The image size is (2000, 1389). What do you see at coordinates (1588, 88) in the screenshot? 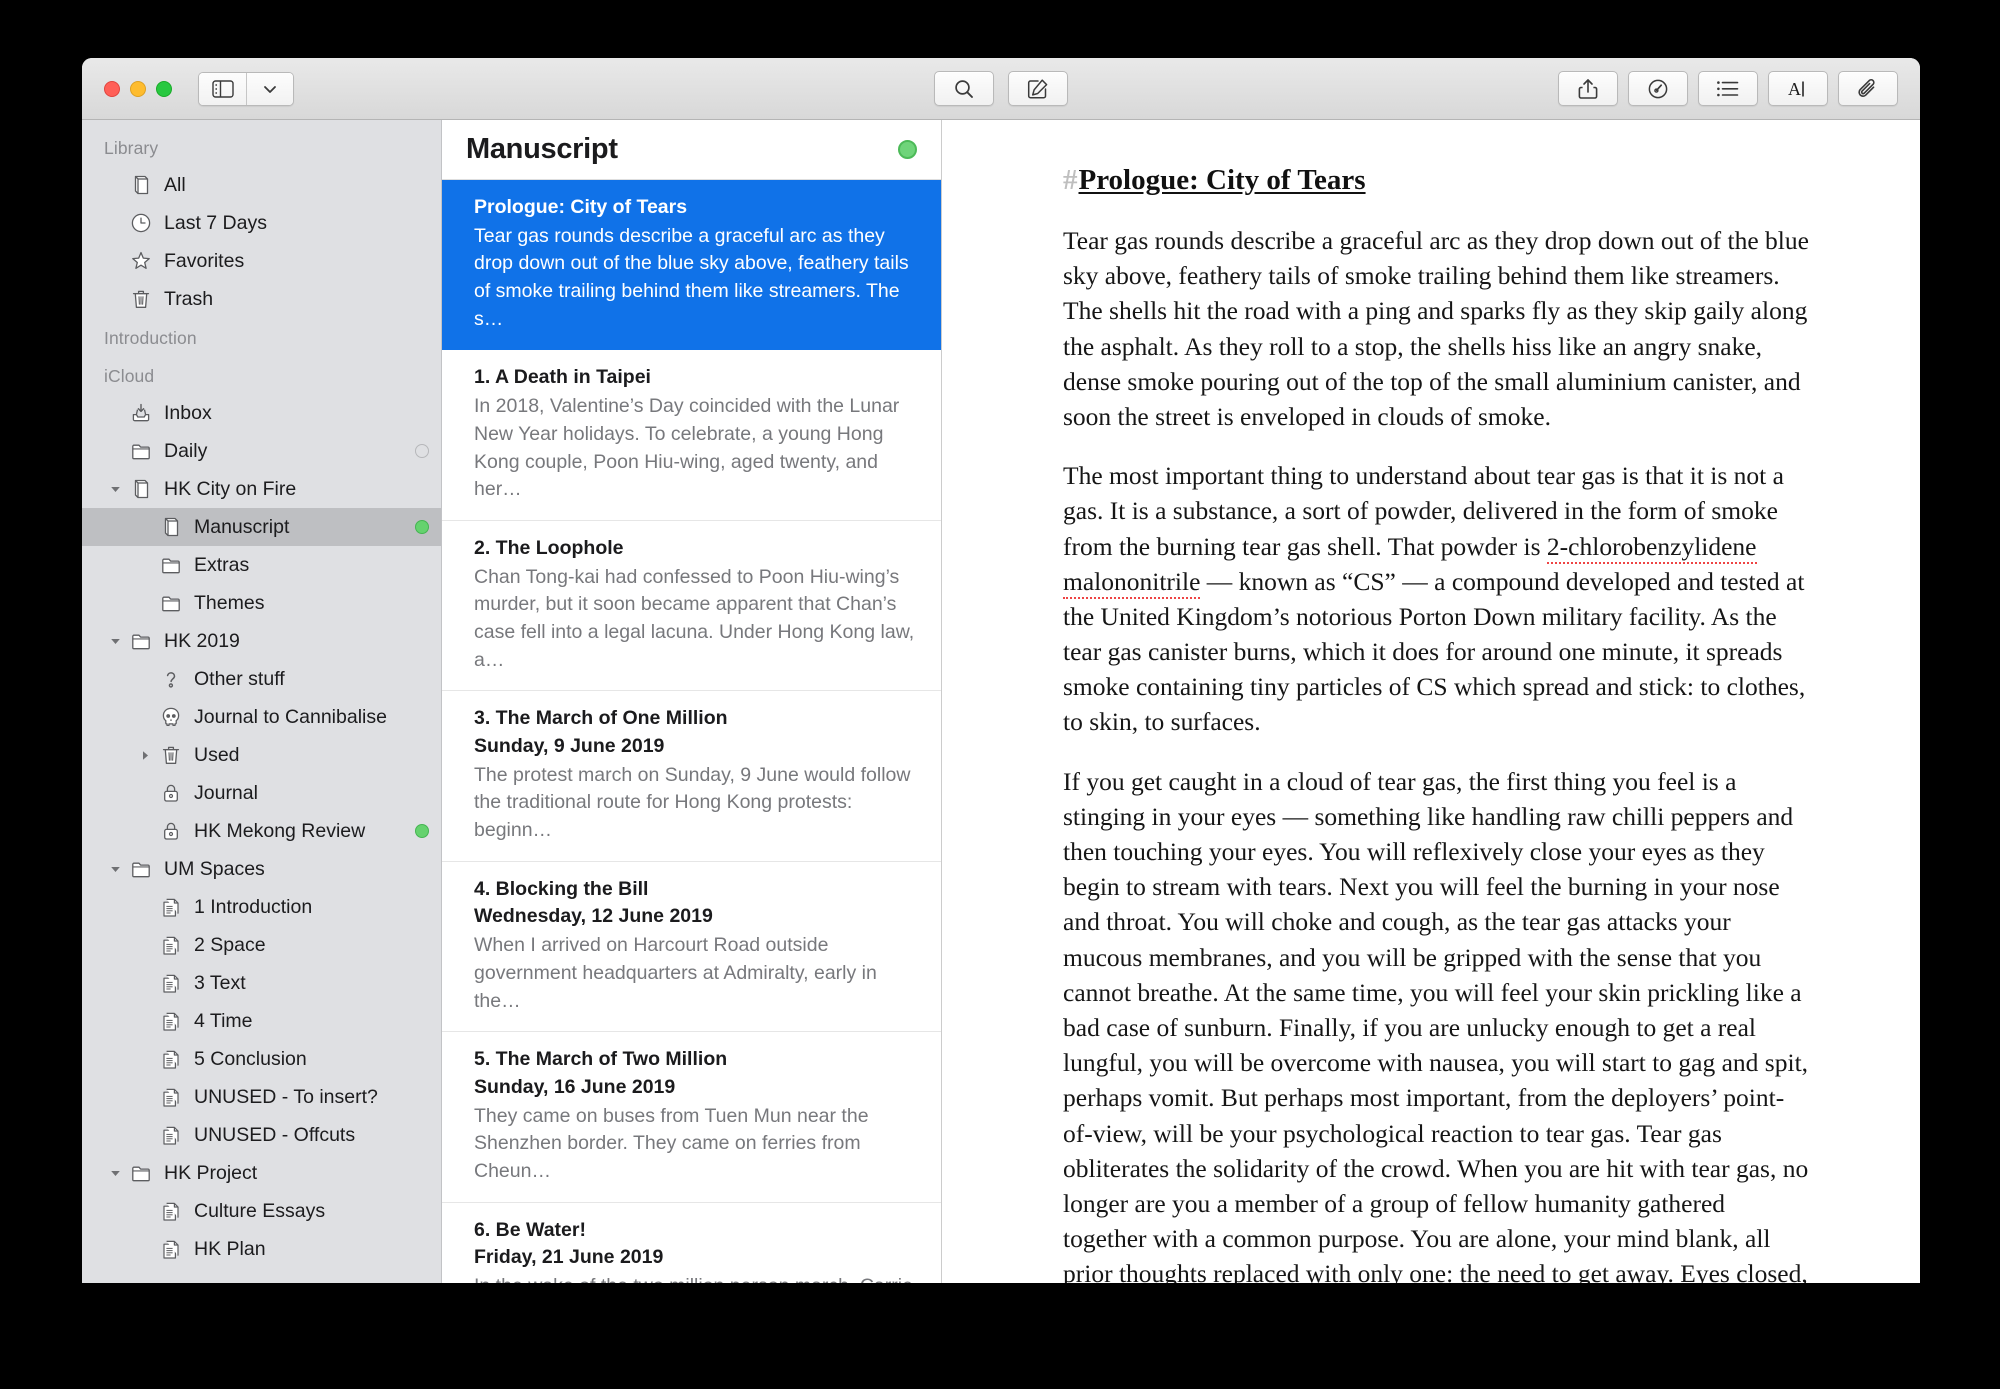
I see `share-button` at bounding box center [1588, 88].